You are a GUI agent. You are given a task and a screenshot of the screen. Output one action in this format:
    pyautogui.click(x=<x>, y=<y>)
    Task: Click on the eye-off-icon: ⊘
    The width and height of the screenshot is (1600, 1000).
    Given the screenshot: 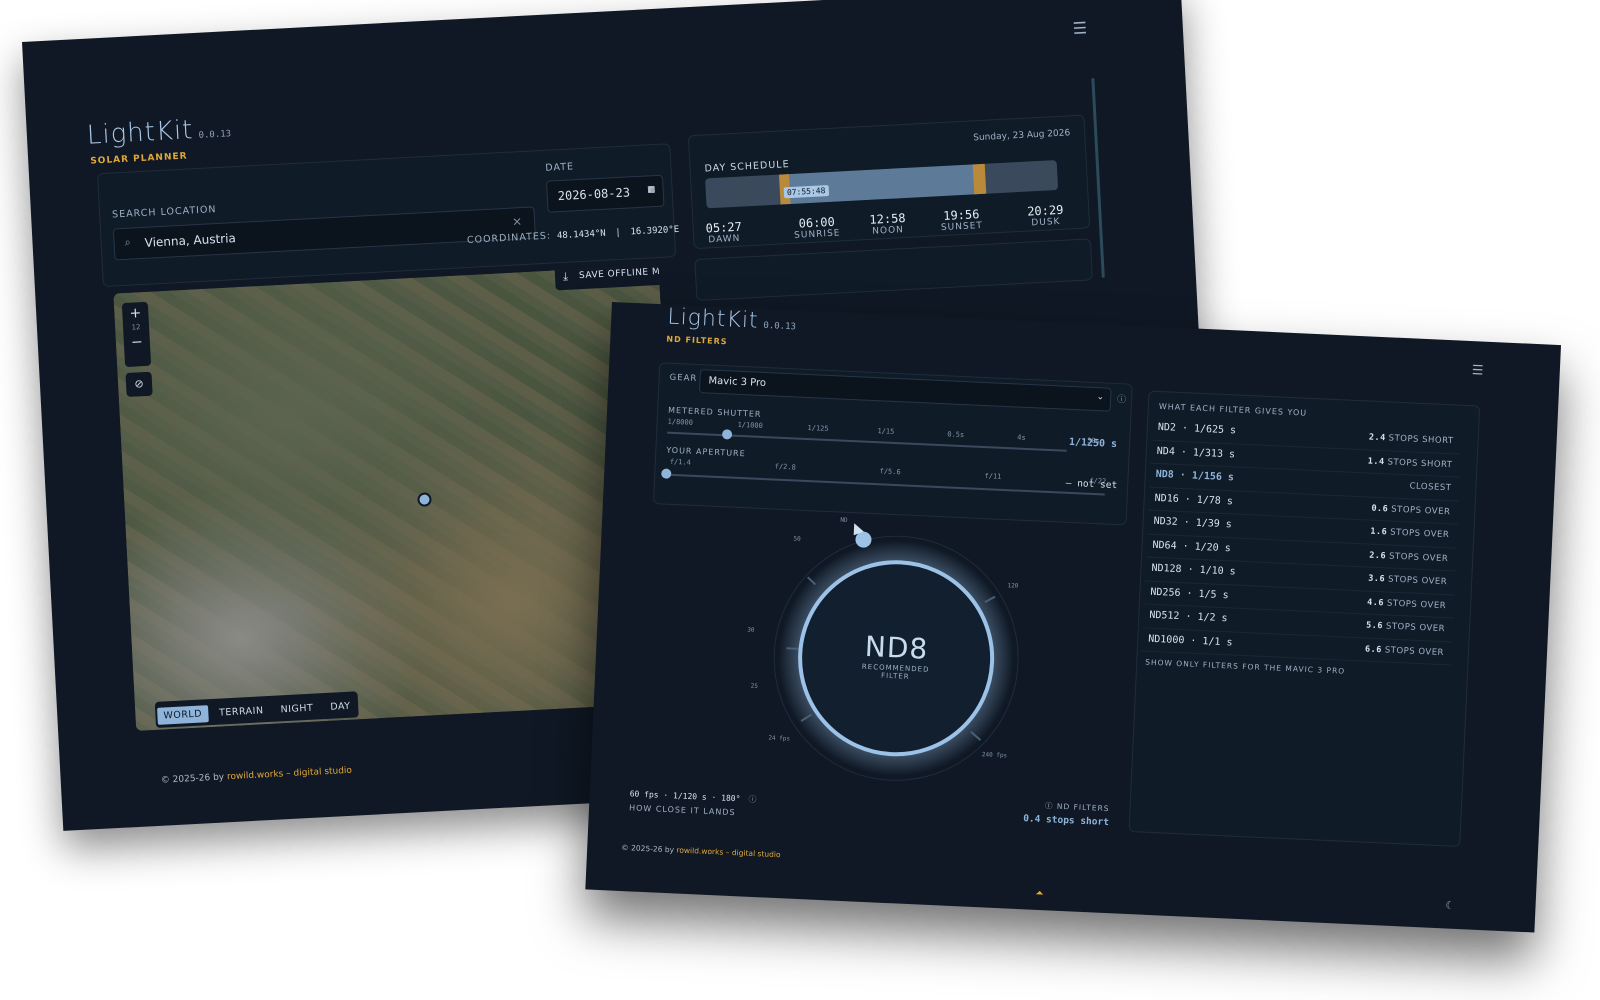 What is the action you would take?
    pyautogui.click(x=139, y=384)
    